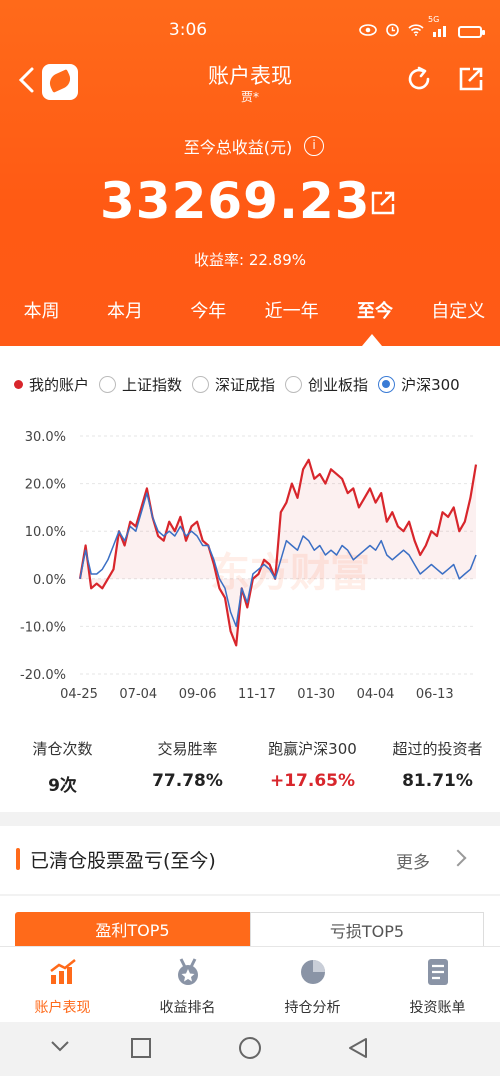 Image resolution: width=500 pixels, height=1076 pixels. I want to click on stat-value: 81.71%, so click(437, 781).